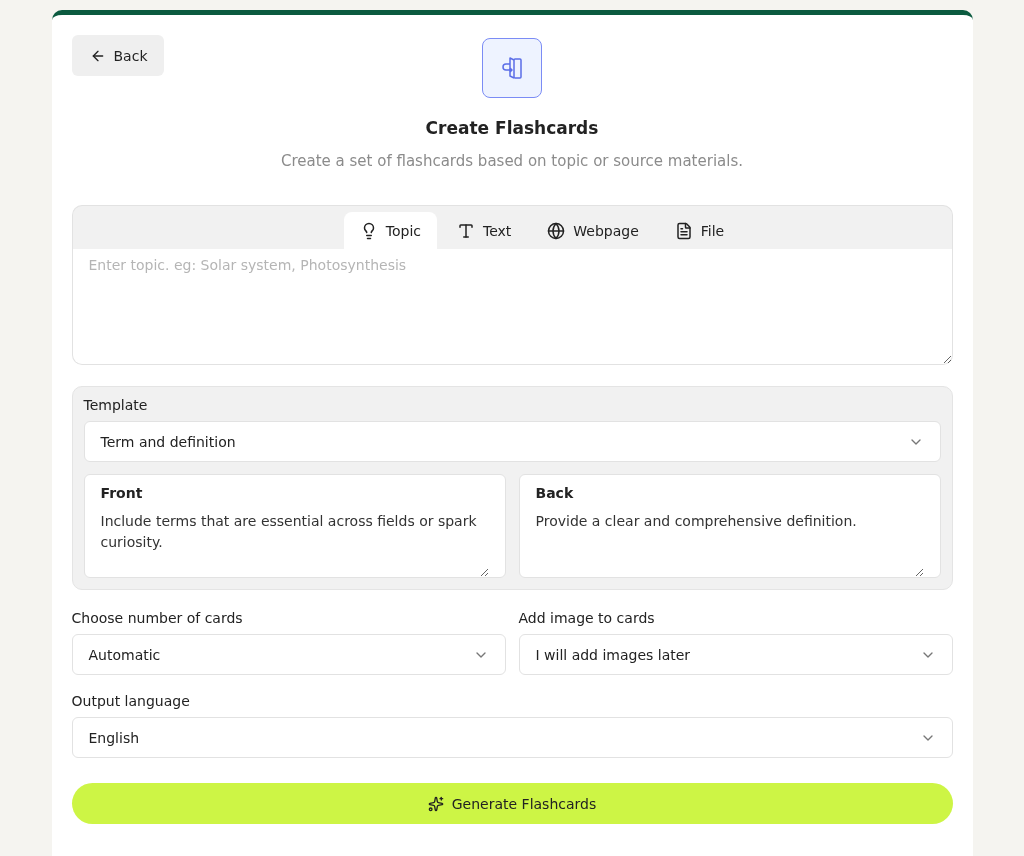 This screenshot has width=1024, height=856. What do you see at coordinates (729, 526) in the screenshot?
I see `side-field: Back Provide a clear and comprehensive definition.` at bounding box center [729, 526].